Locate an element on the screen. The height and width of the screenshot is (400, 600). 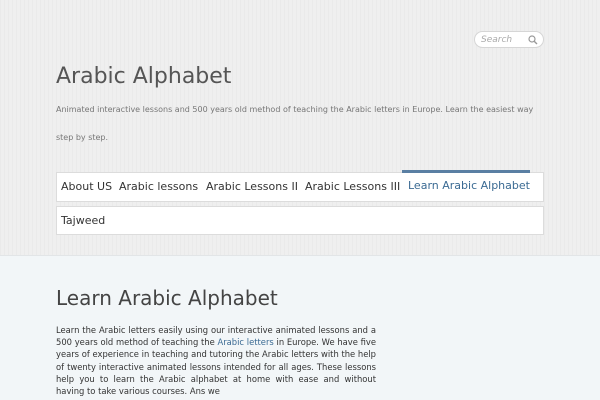
page-title: Learn Arabic Alphabet is located at coordinates (167, 298).